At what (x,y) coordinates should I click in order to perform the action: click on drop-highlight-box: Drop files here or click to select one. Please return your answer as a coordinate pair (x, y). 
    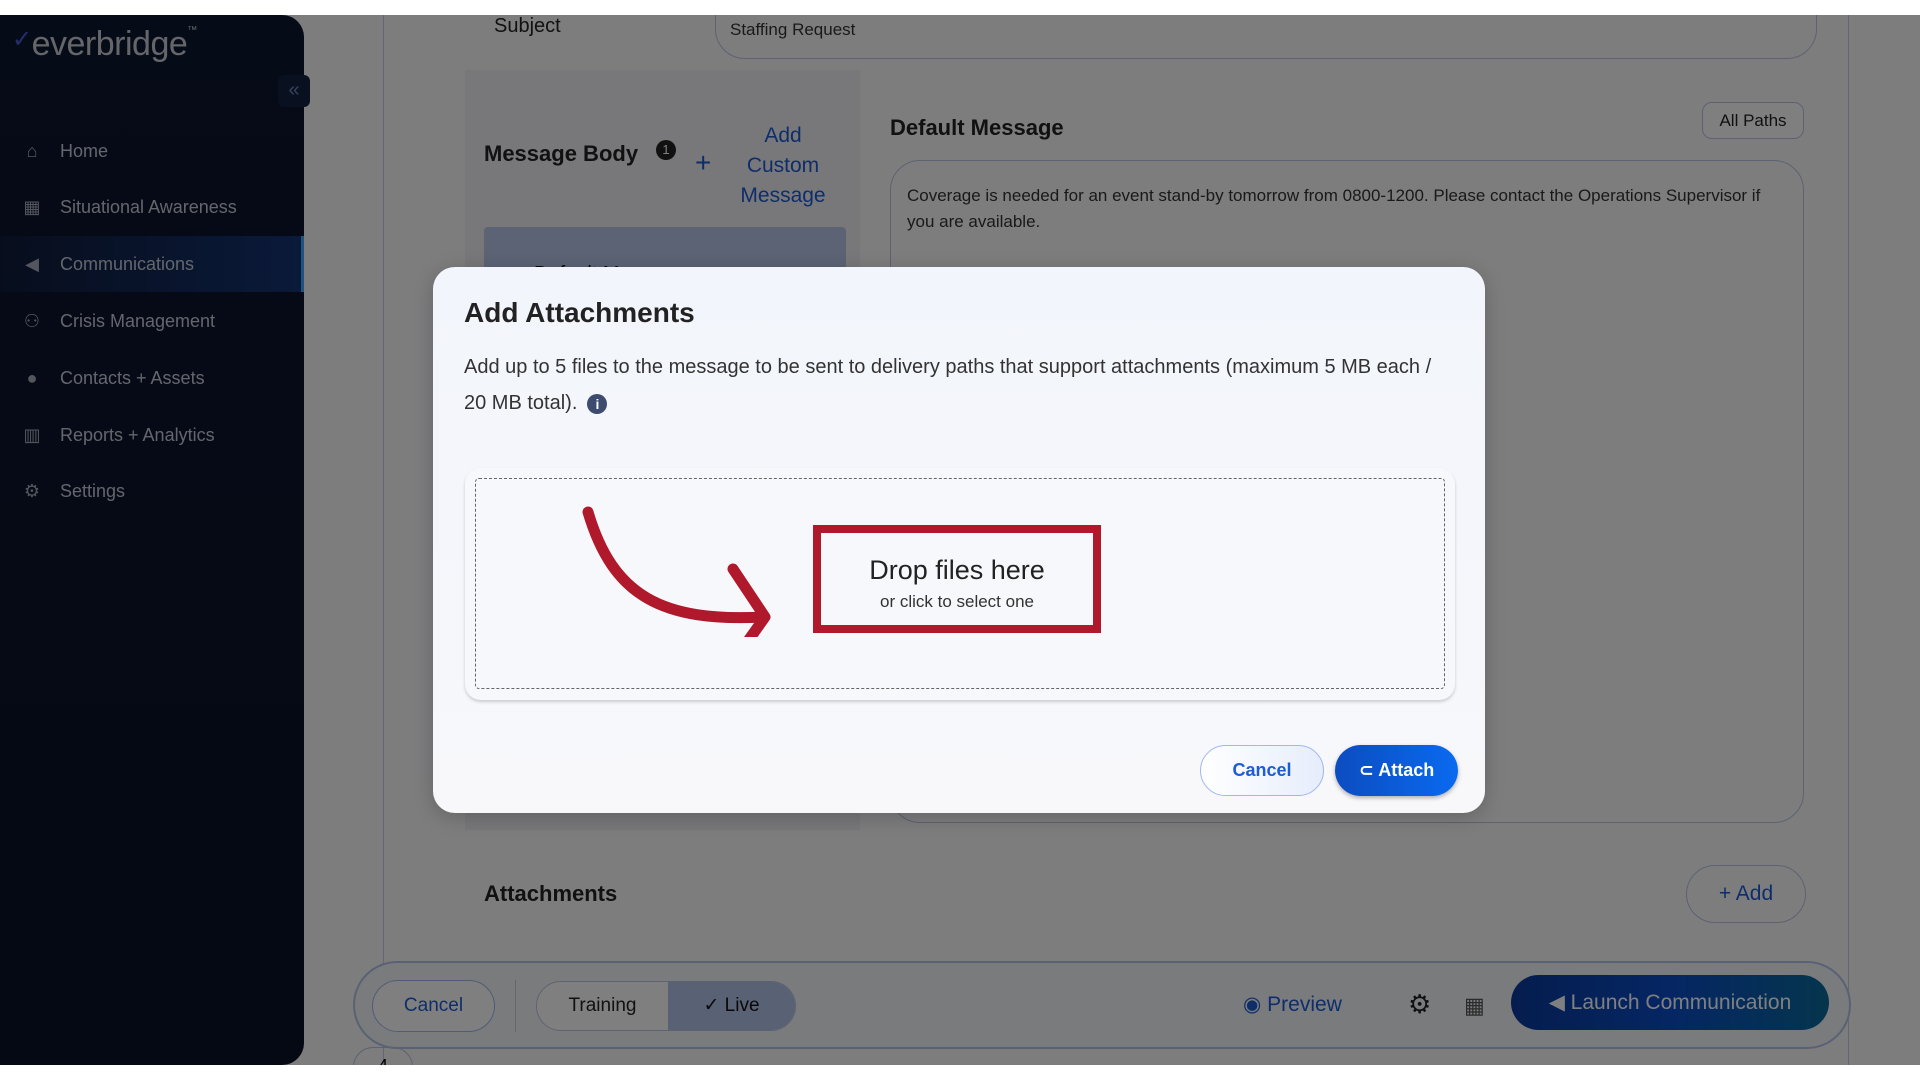
    Looking at the image, I should click on (957, 579).